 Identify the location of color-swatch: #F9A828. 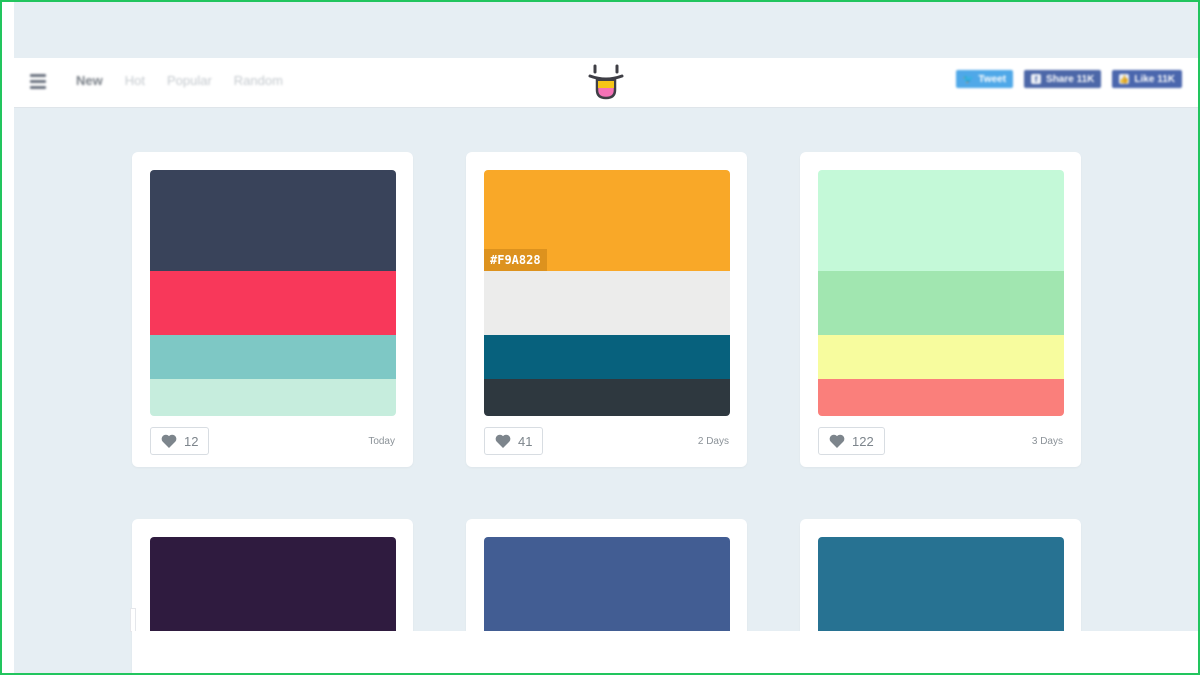
(607, 220).